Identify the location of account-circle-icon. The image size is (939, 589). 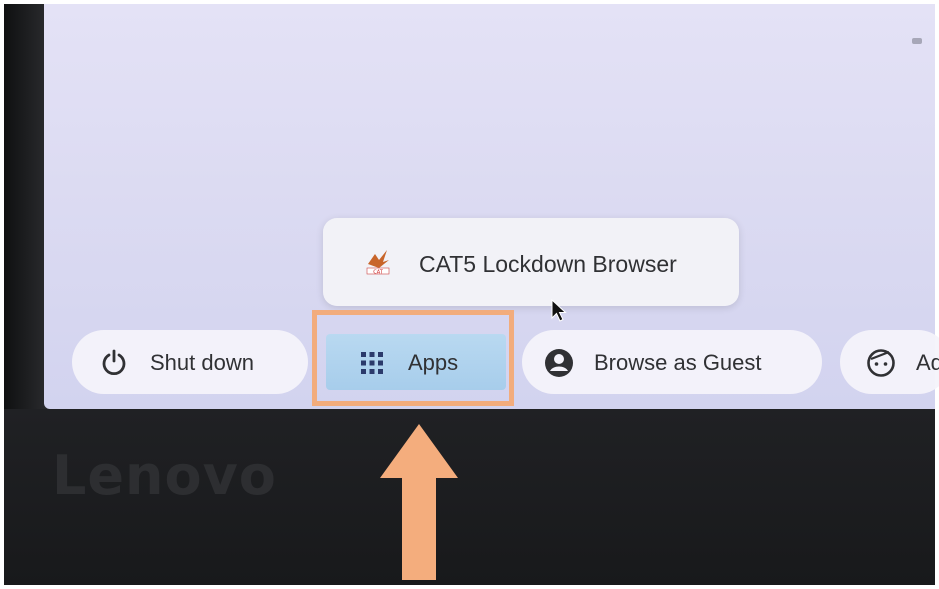
(559, 363).